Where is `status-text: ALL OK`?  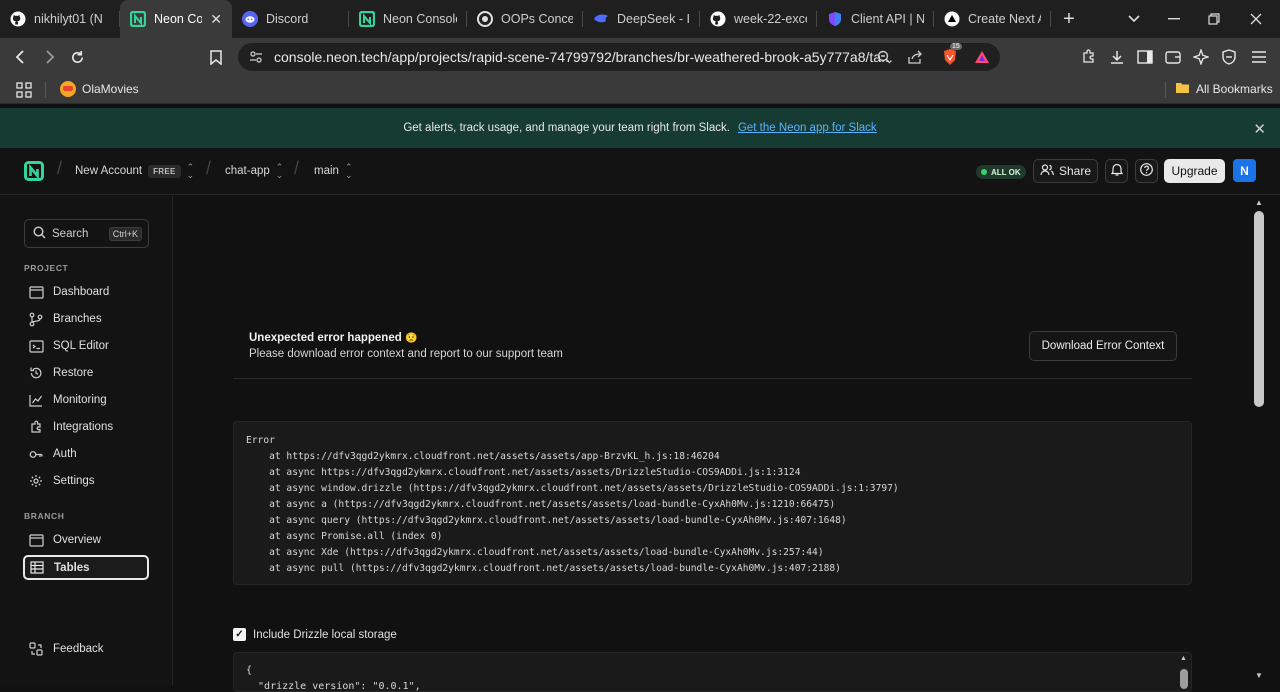 status-text: ALL OK is located at coordinates (1006, 172).